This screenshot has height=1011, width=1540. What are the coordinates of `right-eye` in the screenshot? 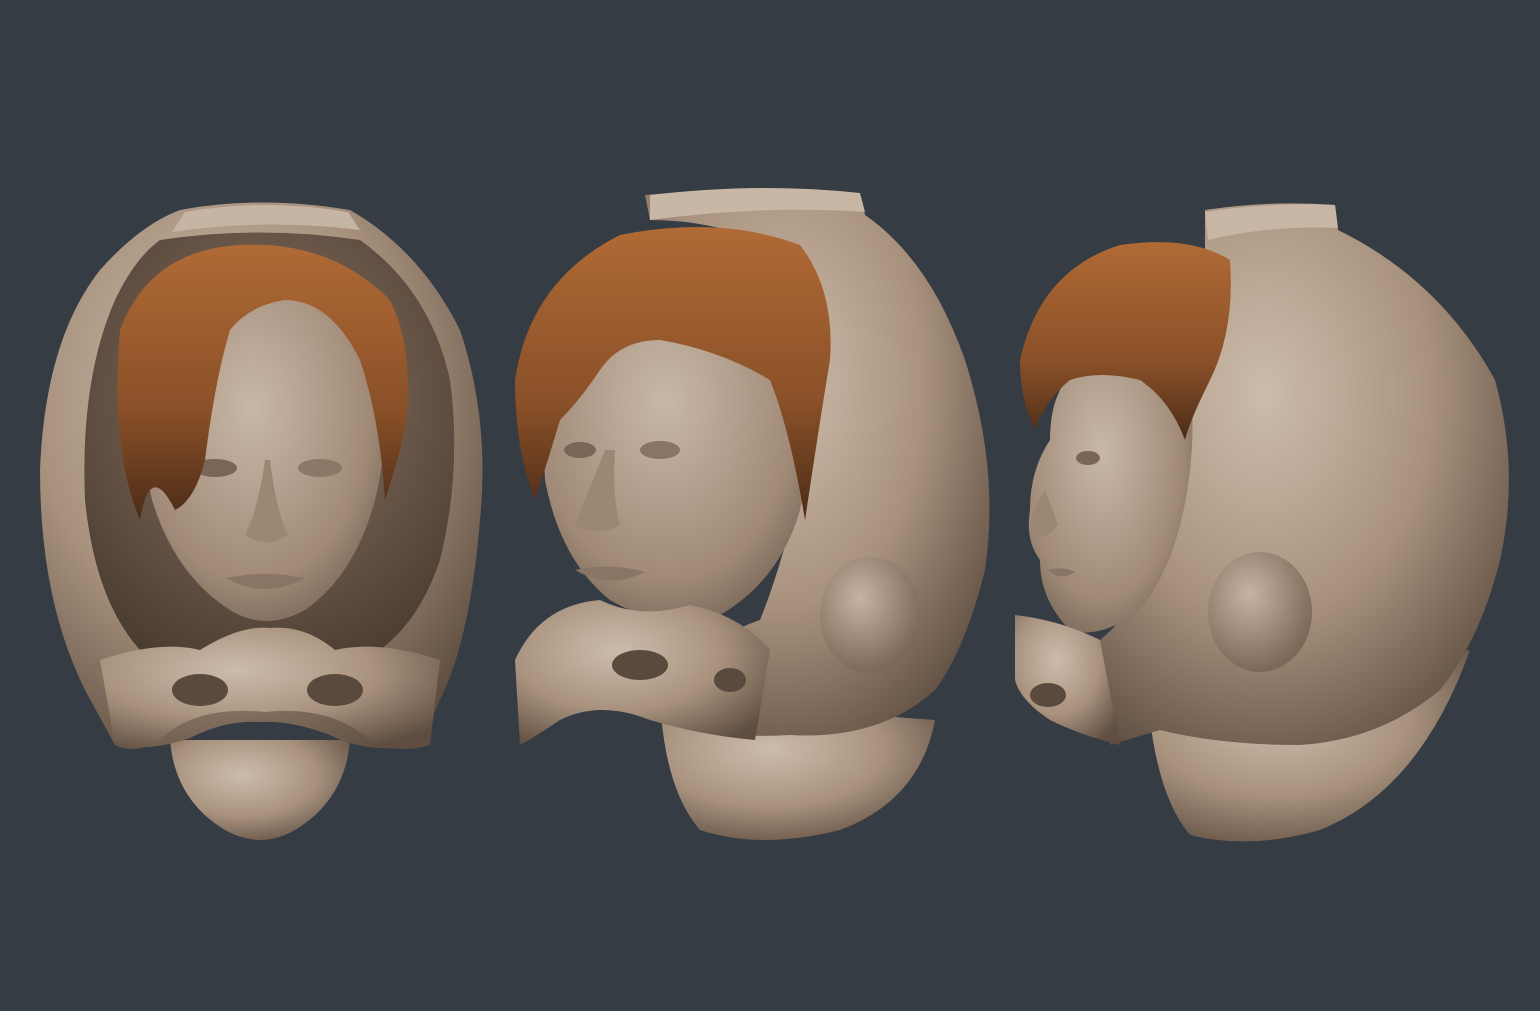 It's located at (320, 468).